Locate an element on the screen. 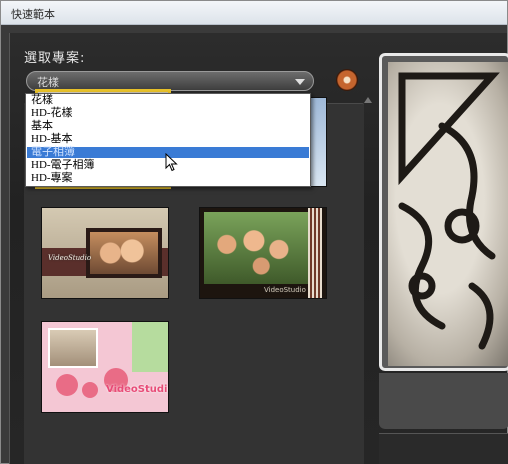  template-thumbnail-3: VideoStudio is located at coordinates (105, 253).